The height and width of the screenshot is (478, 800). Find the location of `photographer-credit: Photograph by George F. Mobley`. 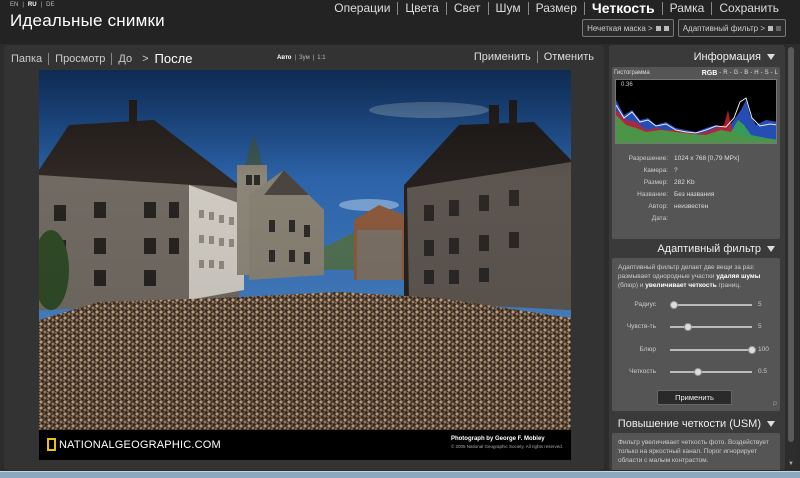

photographer-credit: Photograph by George F. Mobley is located at coordinates (497, 439).